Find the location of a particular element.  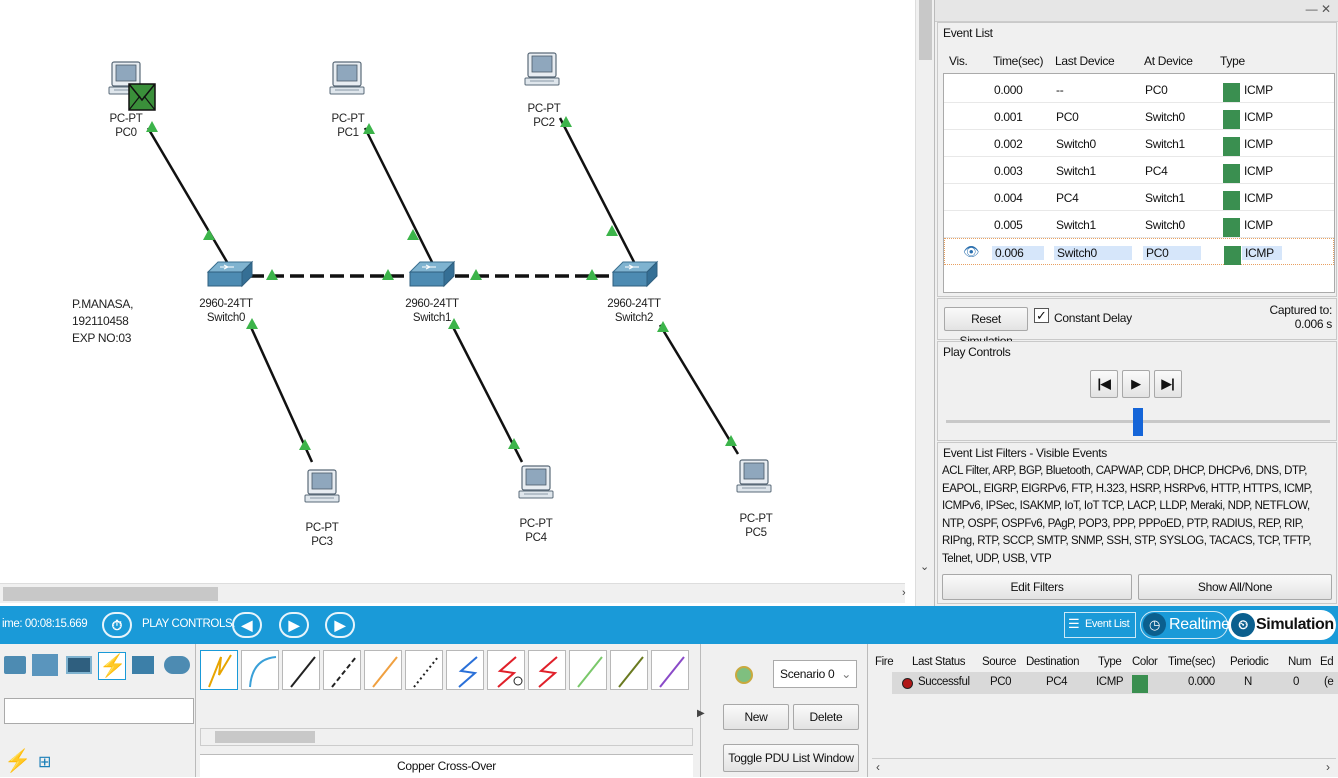

pc1-label: PC-PT PC1 is located at coordinates (348, 126).